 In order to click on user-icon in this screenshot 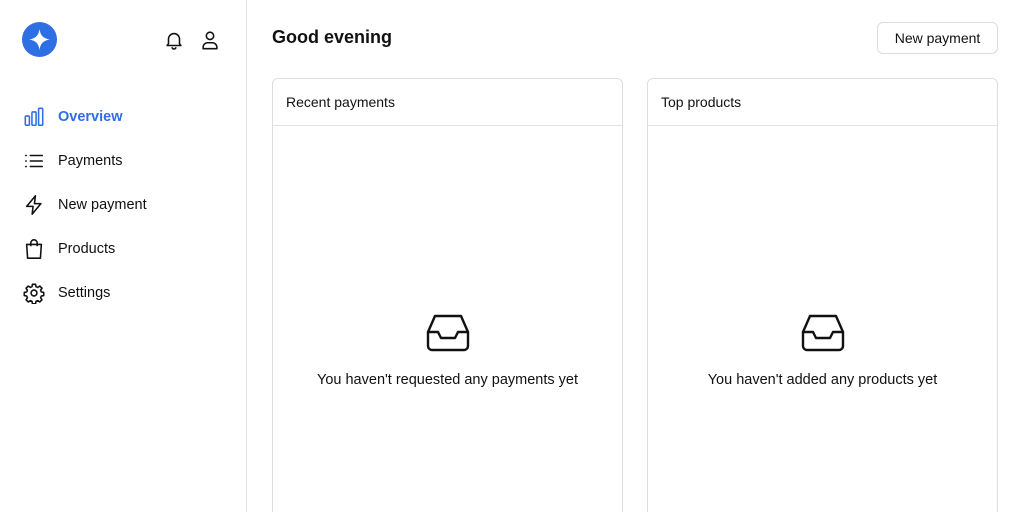, I will do `click(210, 40)`.